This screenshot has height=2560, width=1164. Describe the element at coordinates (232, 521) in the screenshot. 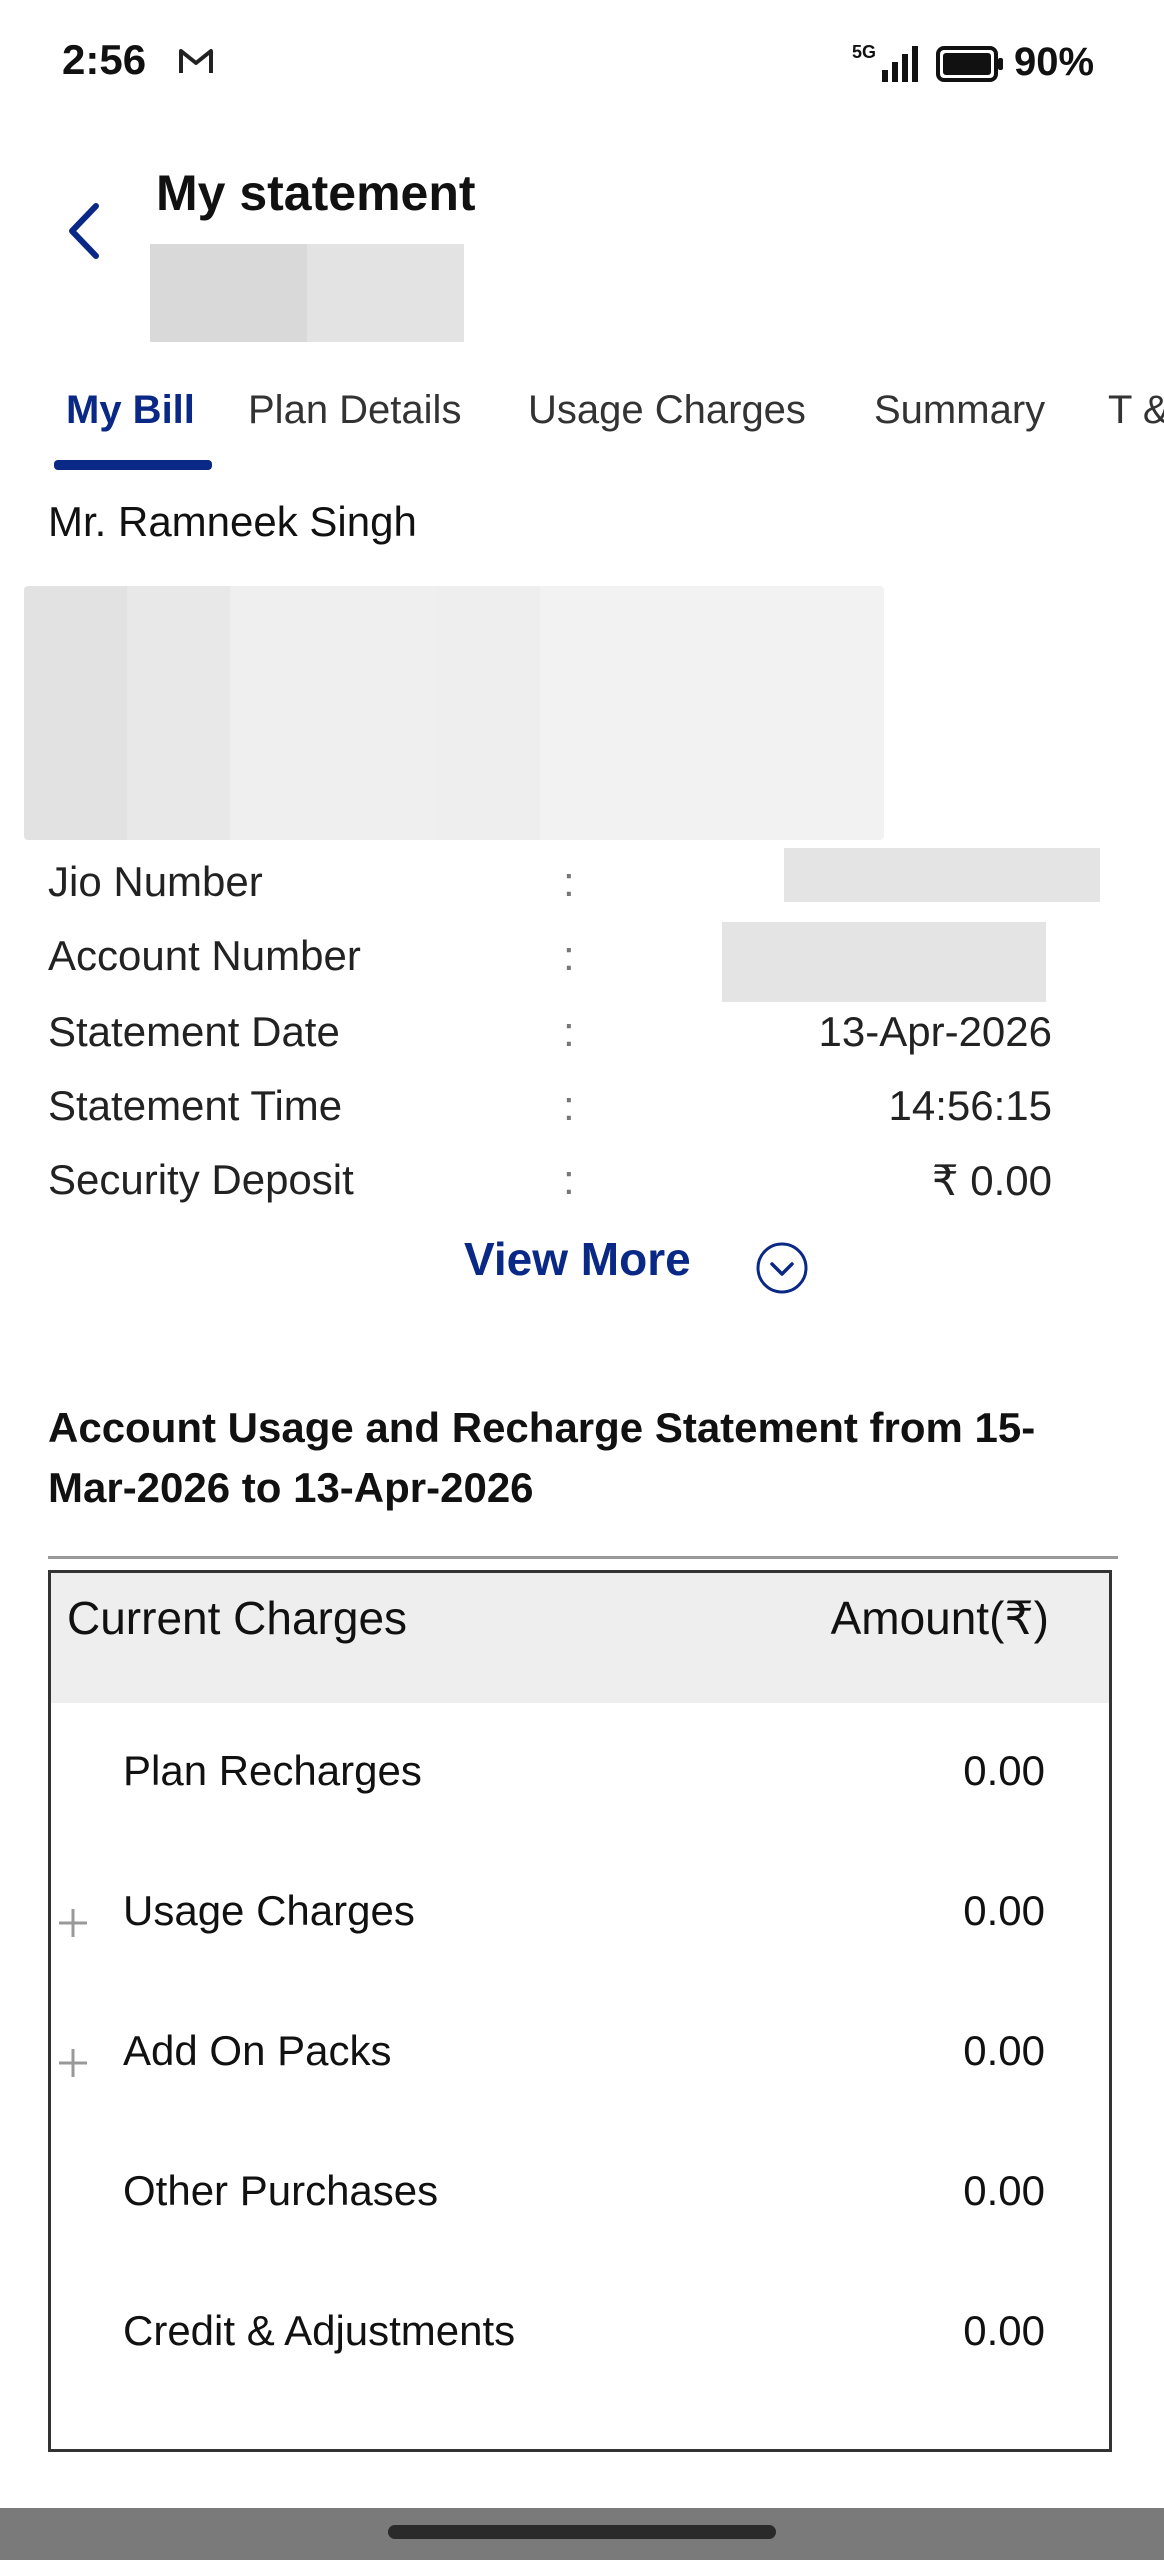

I see `customer-name: Mr. Ramneek Singh` at that location.